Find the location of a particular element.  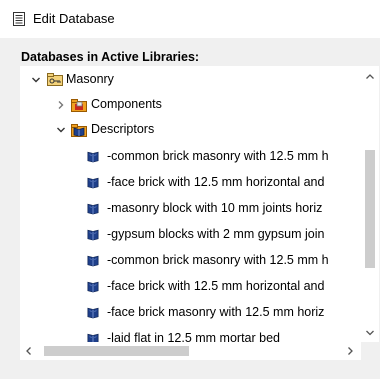

descriptor-label: -face brick masonry with 12.5 mm horiz is located at coordinates (216, 312).